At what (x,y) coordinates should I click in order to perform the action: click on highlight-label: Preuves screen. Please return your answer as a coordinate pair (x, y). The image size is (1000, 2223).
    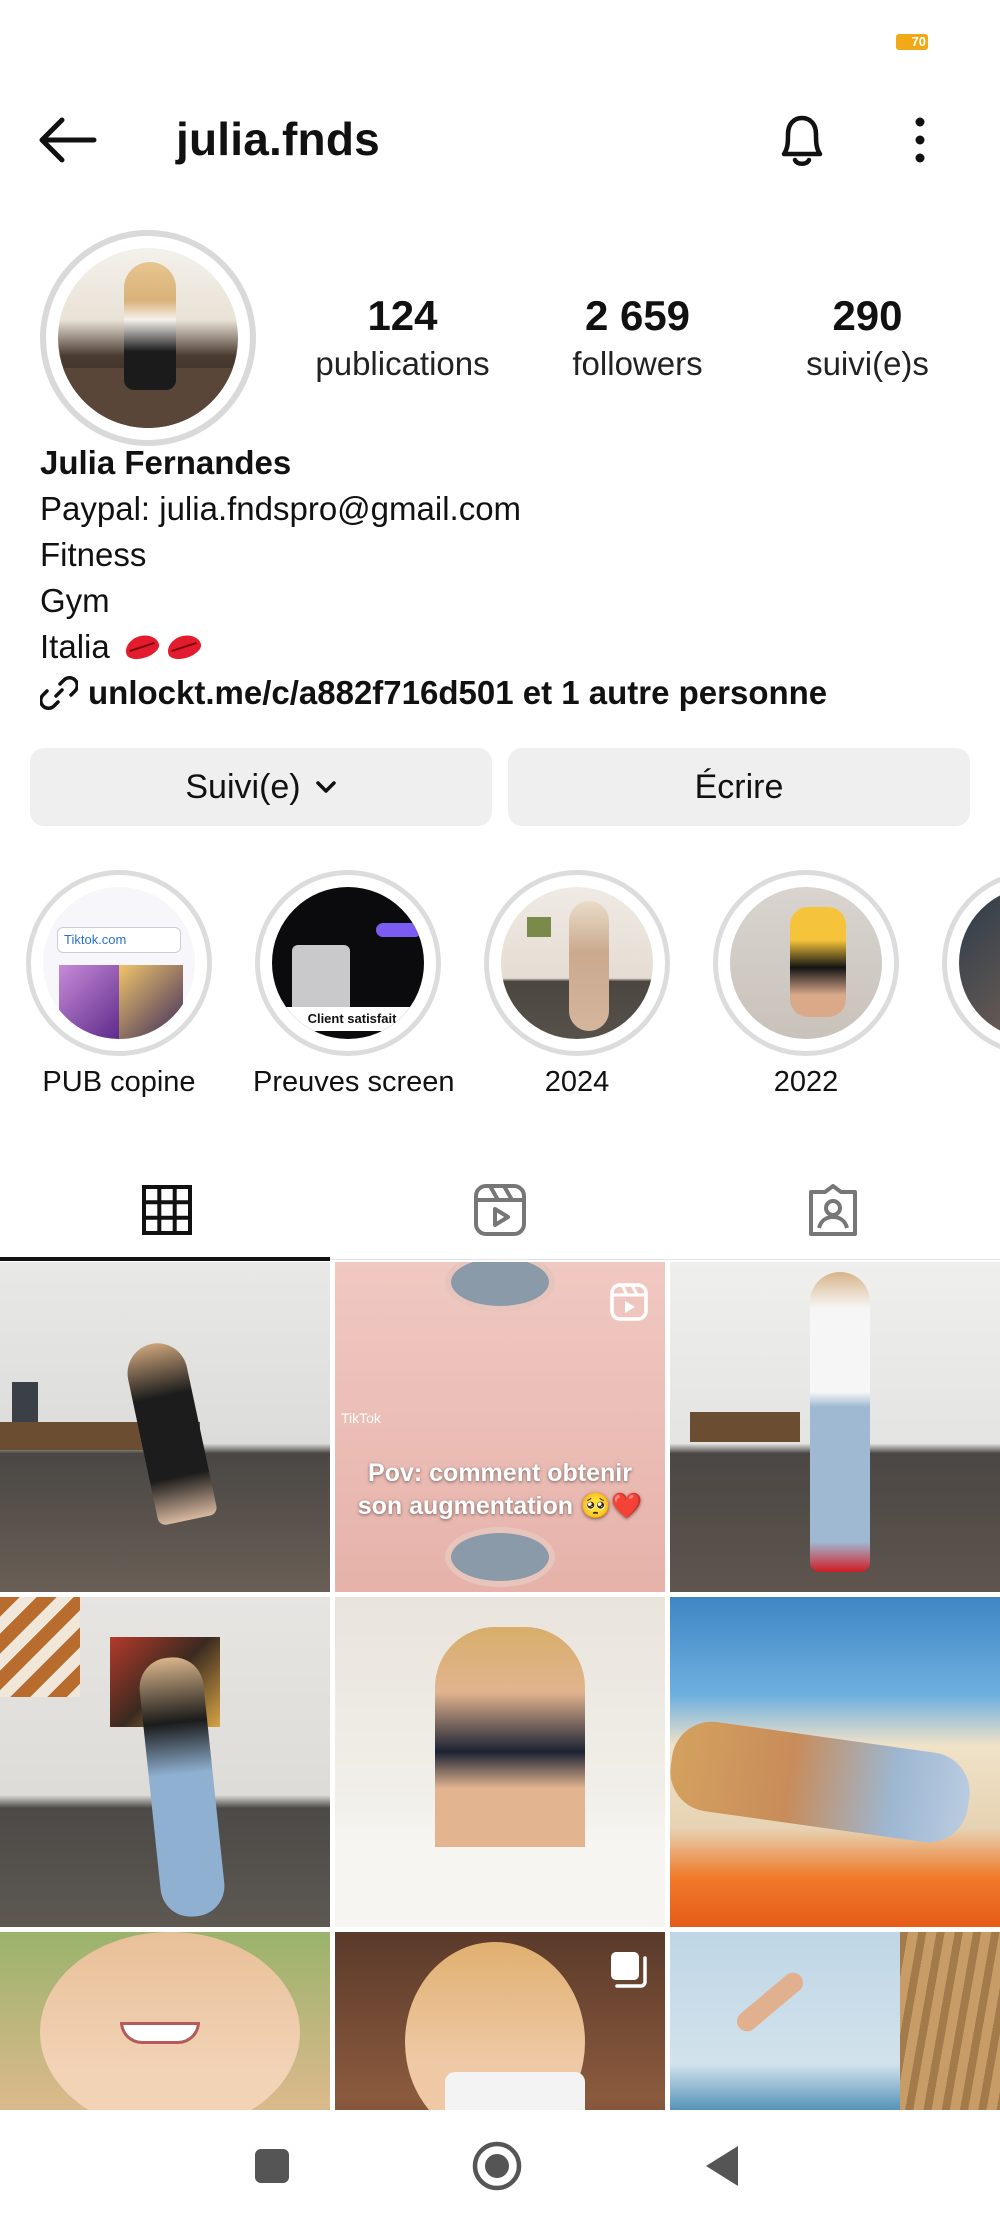
    Looking at the image, I should click on (354, 1082).